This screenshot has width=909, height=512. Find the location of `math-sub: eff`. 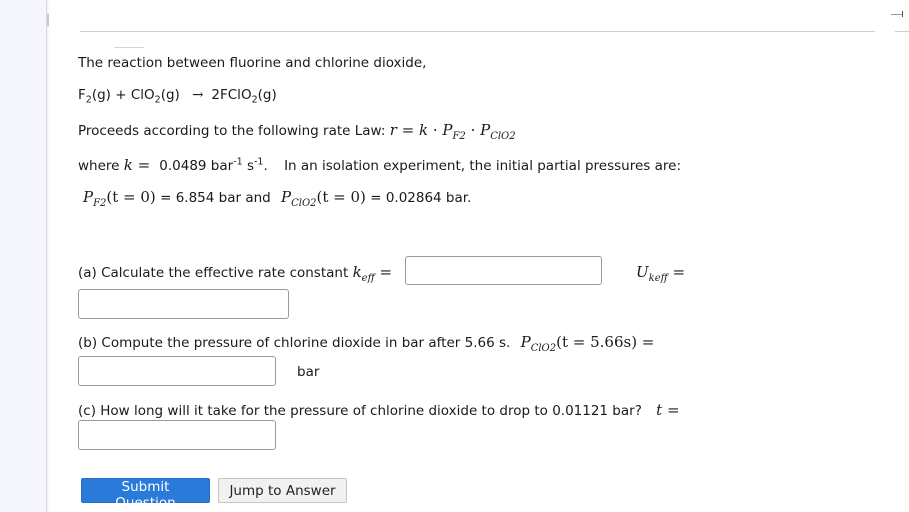

math-sub: eff is located at coordinates (368, 278).